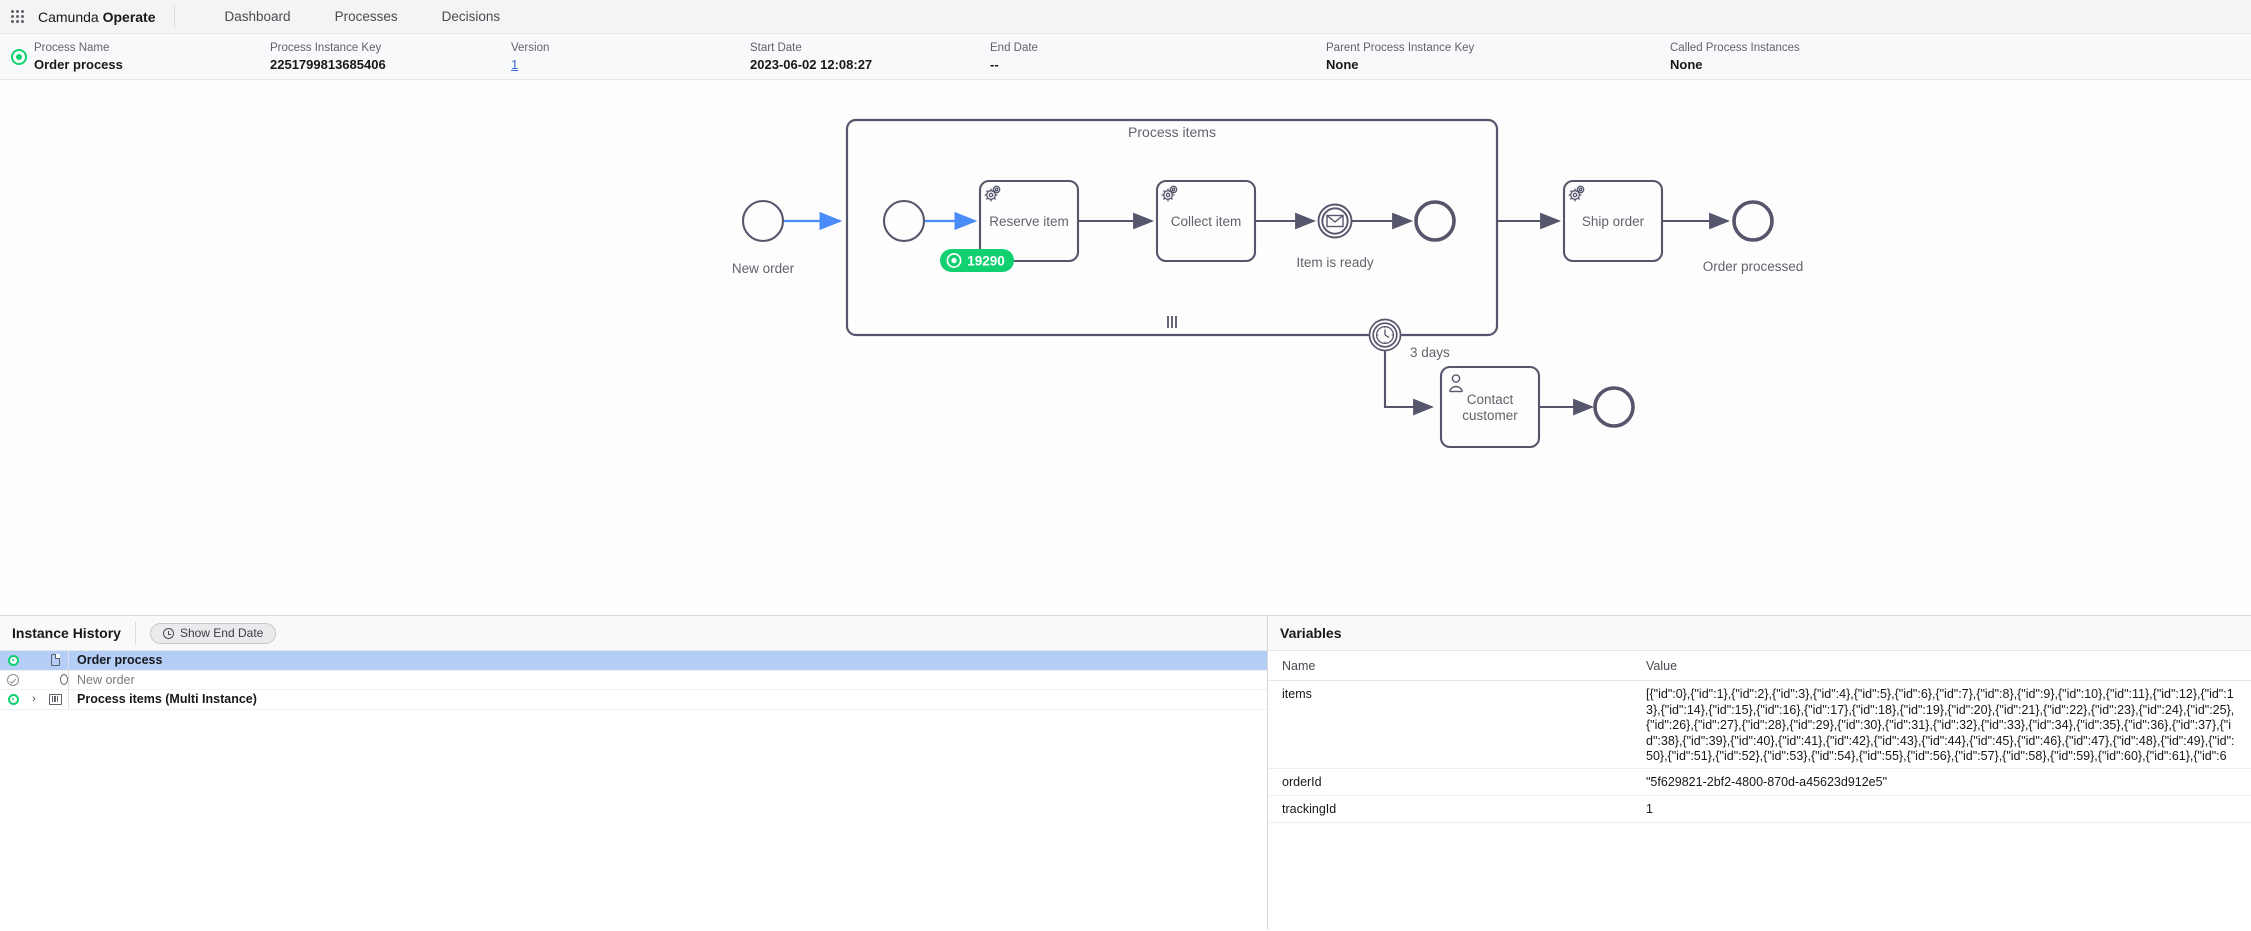  Describe the element at coordinates (55, 699) in the screenshot. I see `multi-instance-icon` at that location.